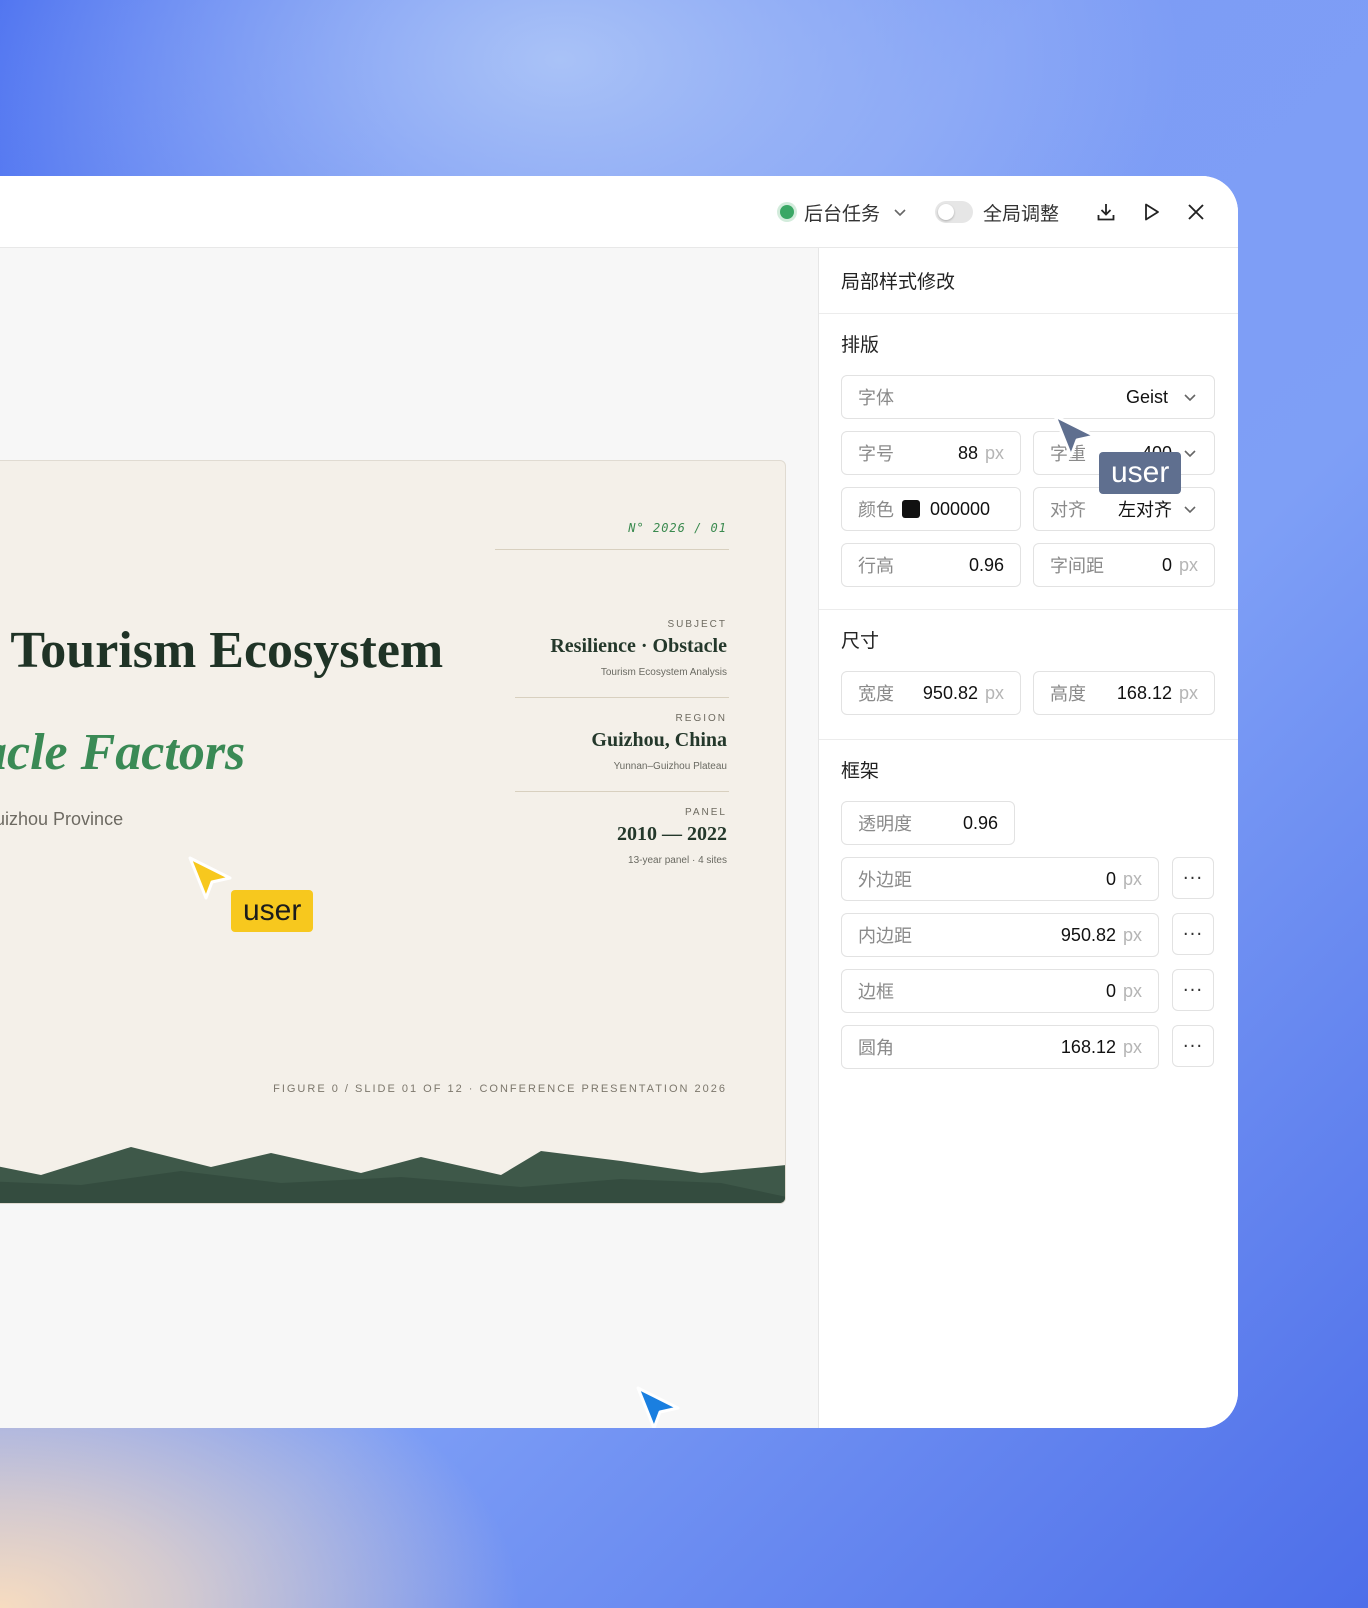 The width and height of the screenshot is (1368, 1608). What do you see at coordinates (619, 212) in the screenshot?
I see `top-toolbar: 后台任务 全局调整` at bounding box center [619, 212].